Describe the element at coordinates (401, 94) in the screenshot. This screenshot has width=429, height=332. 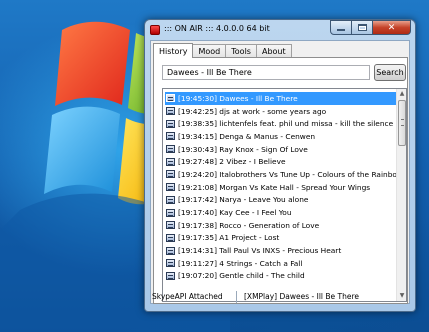
I see `scroll-up-arrow-icon: ▲` at that location.